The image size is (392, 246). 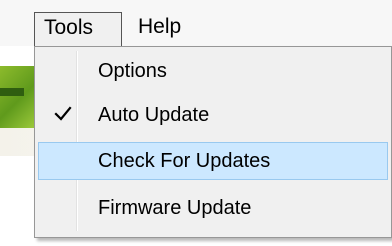 I want to click on menu-item-check-for-updates: Check For Updates, so click(x=213, y=161).